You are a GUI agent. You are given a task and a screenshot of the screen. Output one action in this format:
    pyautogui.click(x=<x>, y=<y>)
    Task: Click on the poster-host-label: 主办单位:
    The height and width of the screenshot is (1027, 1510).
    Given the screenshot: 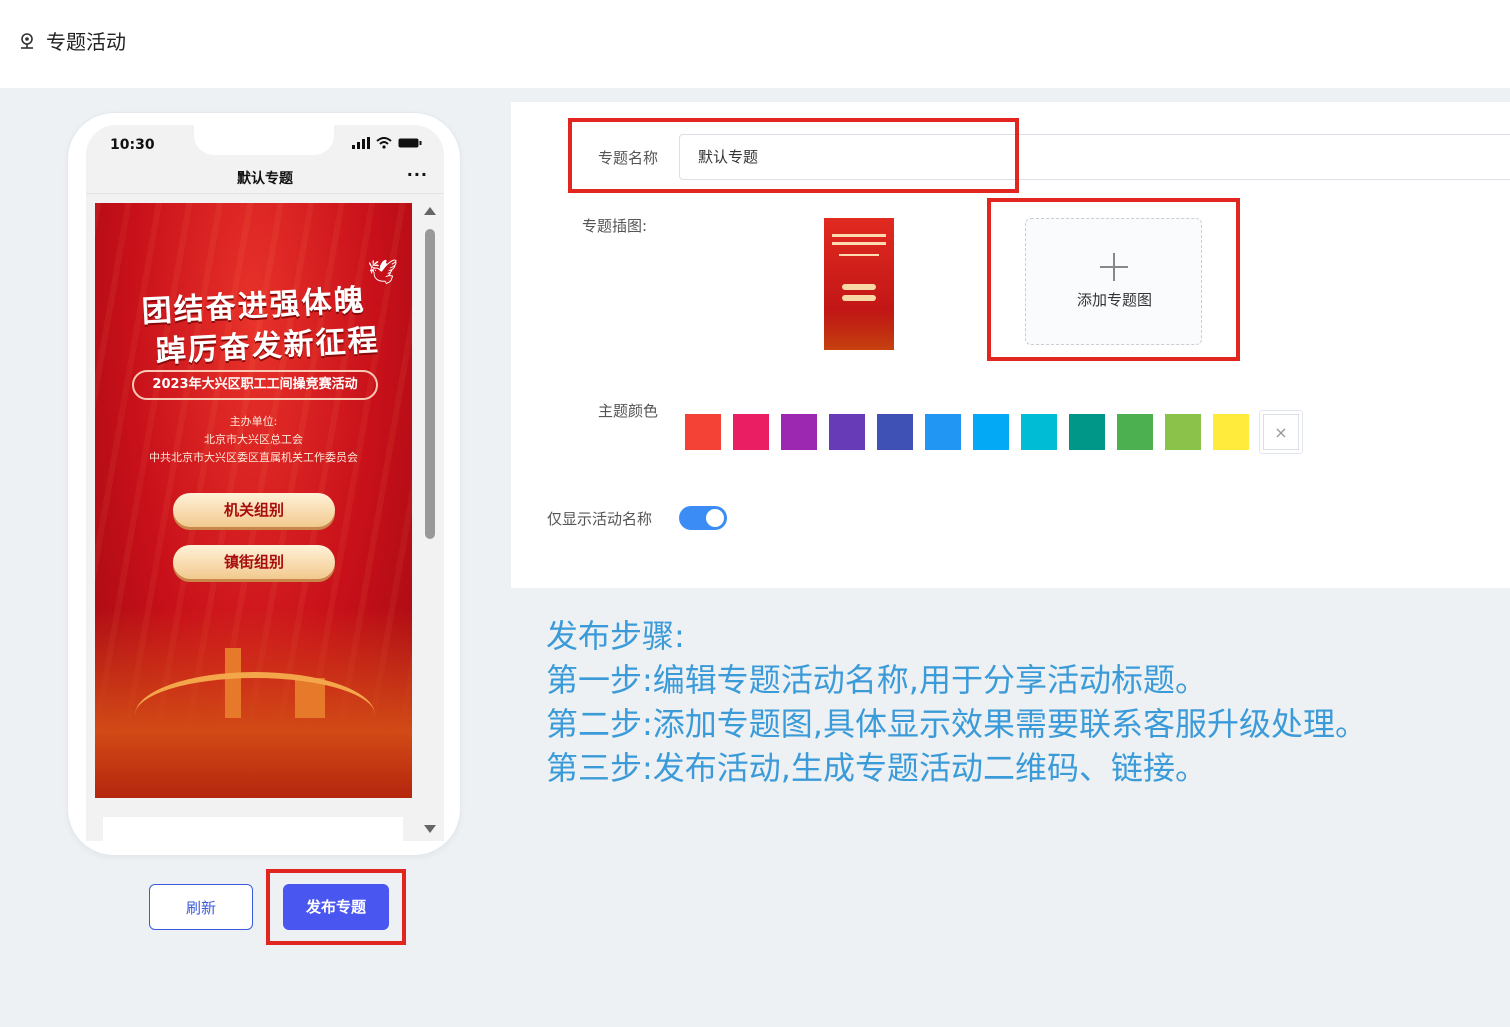 What is the action you would take?
    pyautogui.click(x=253, y=421)
    